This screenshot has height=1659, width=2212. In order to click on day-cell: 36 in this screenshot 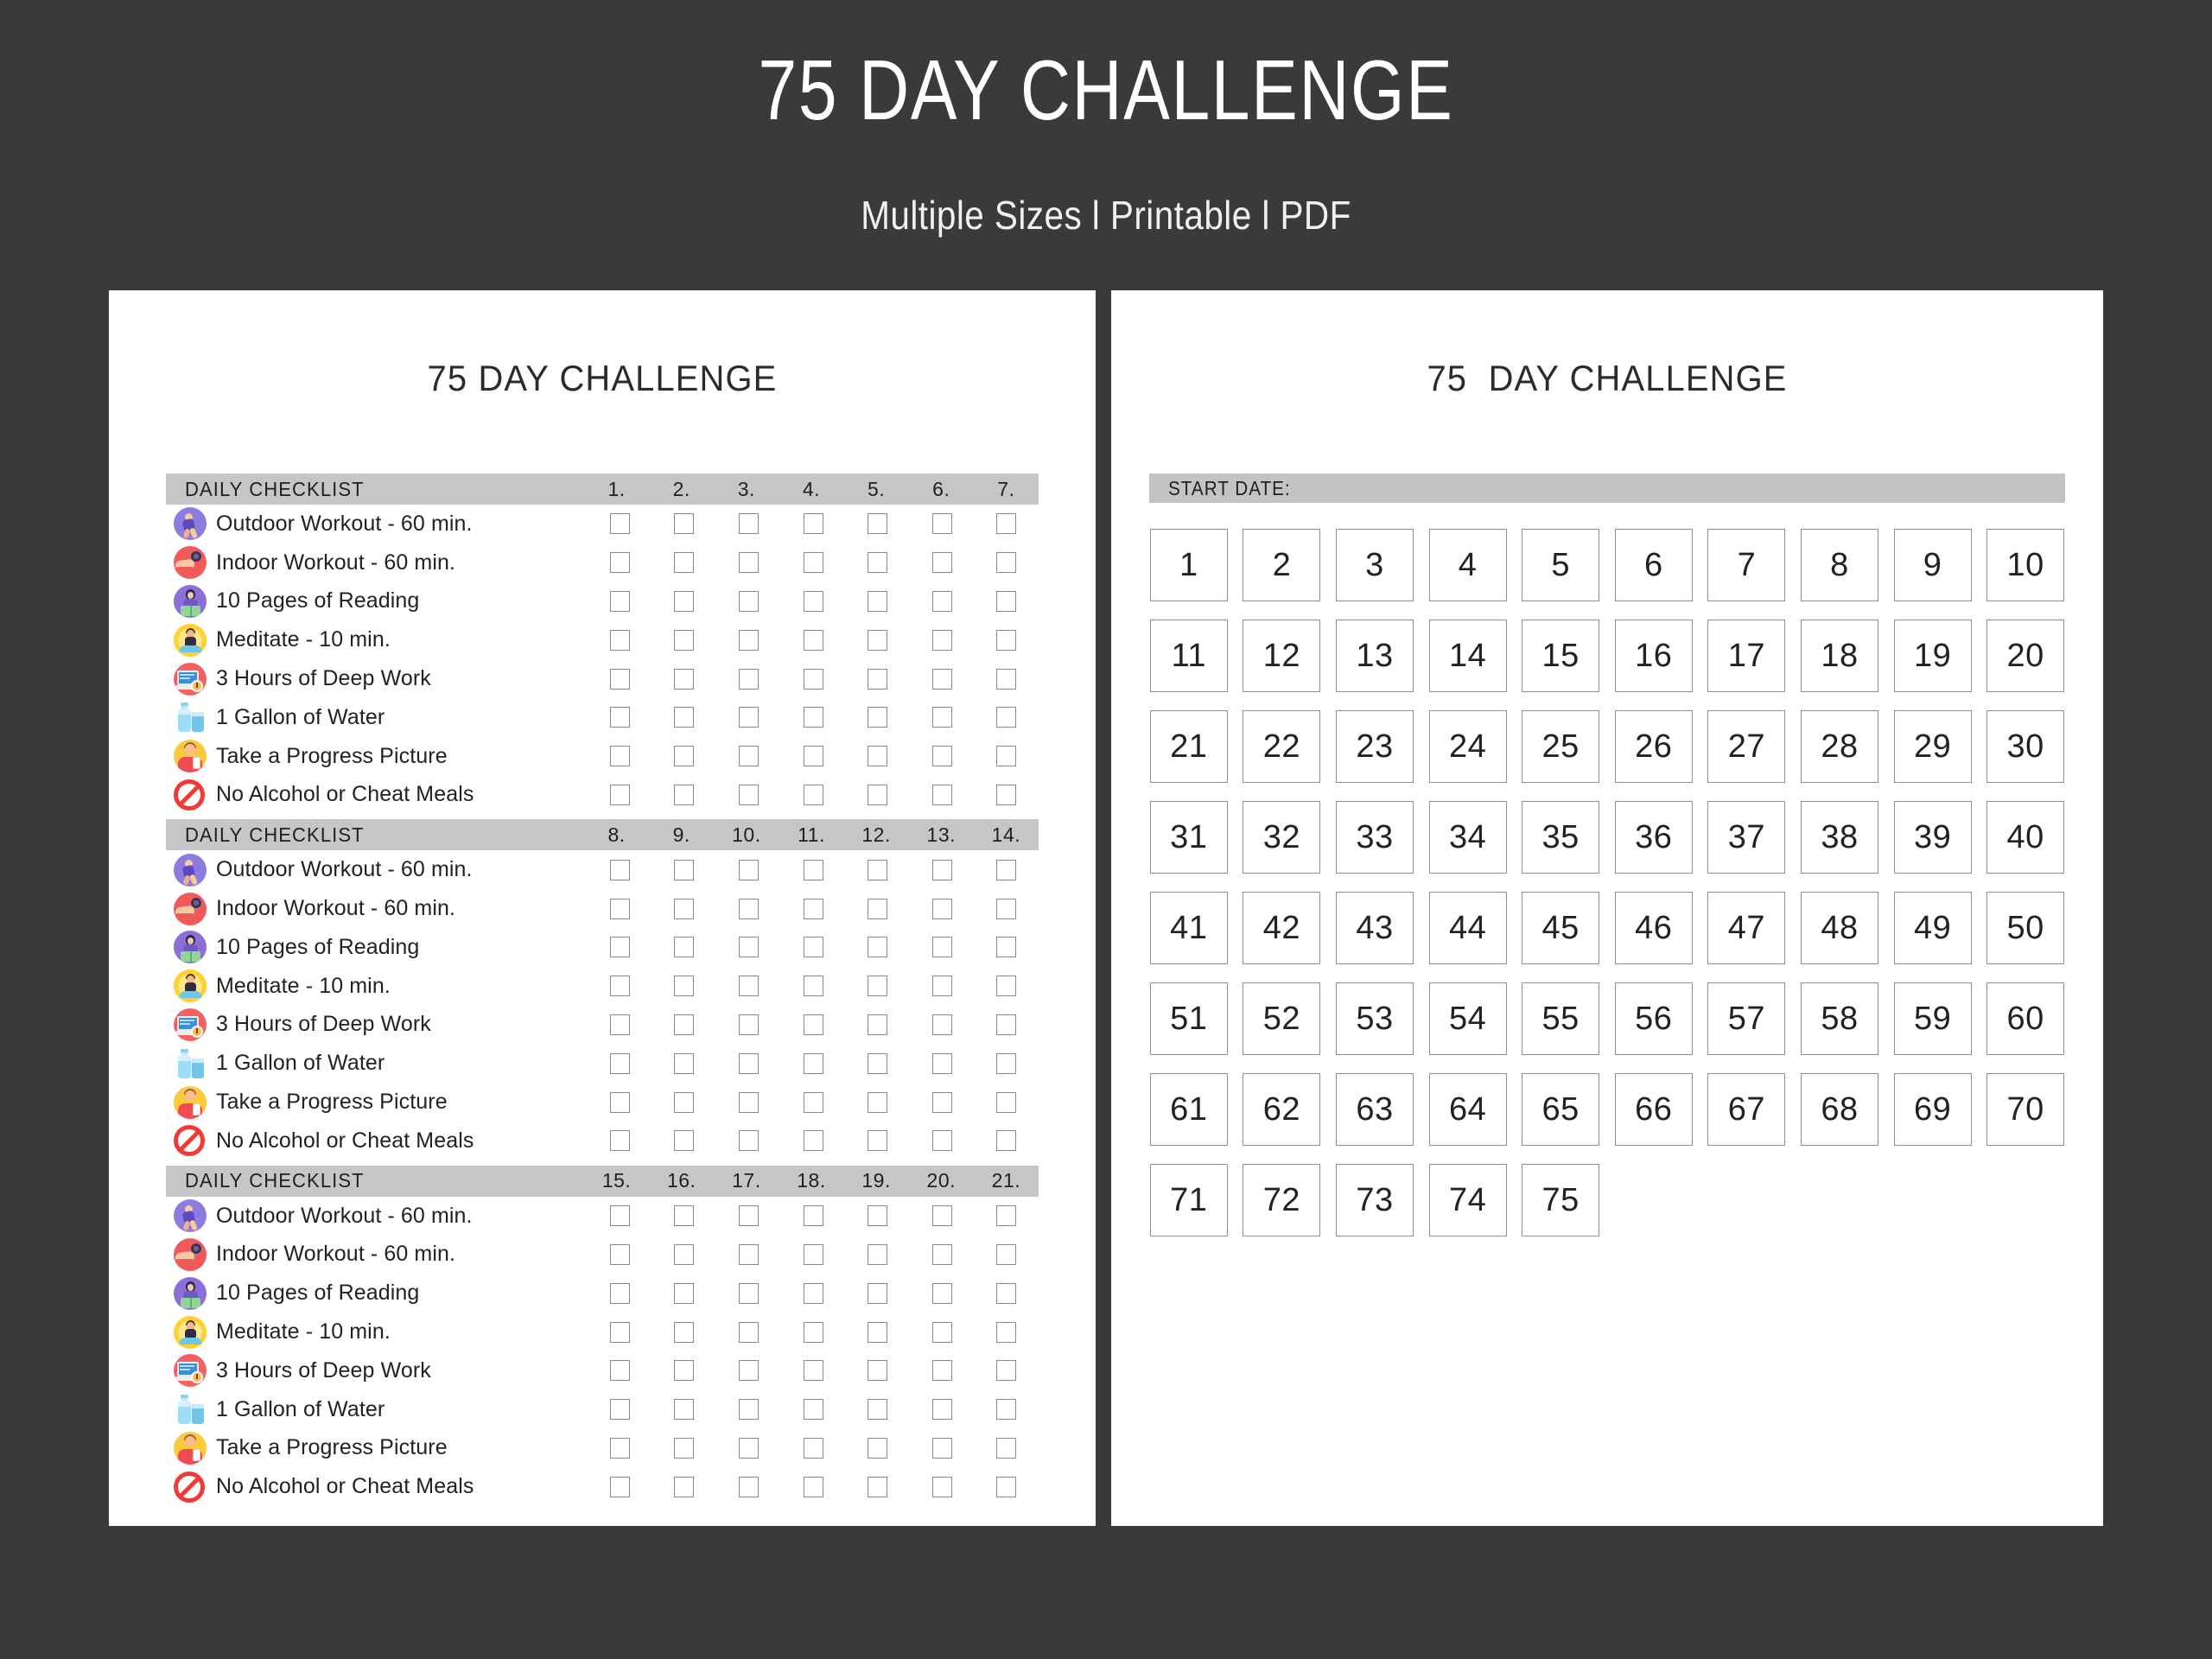, I will do `click(1653, 837)`.